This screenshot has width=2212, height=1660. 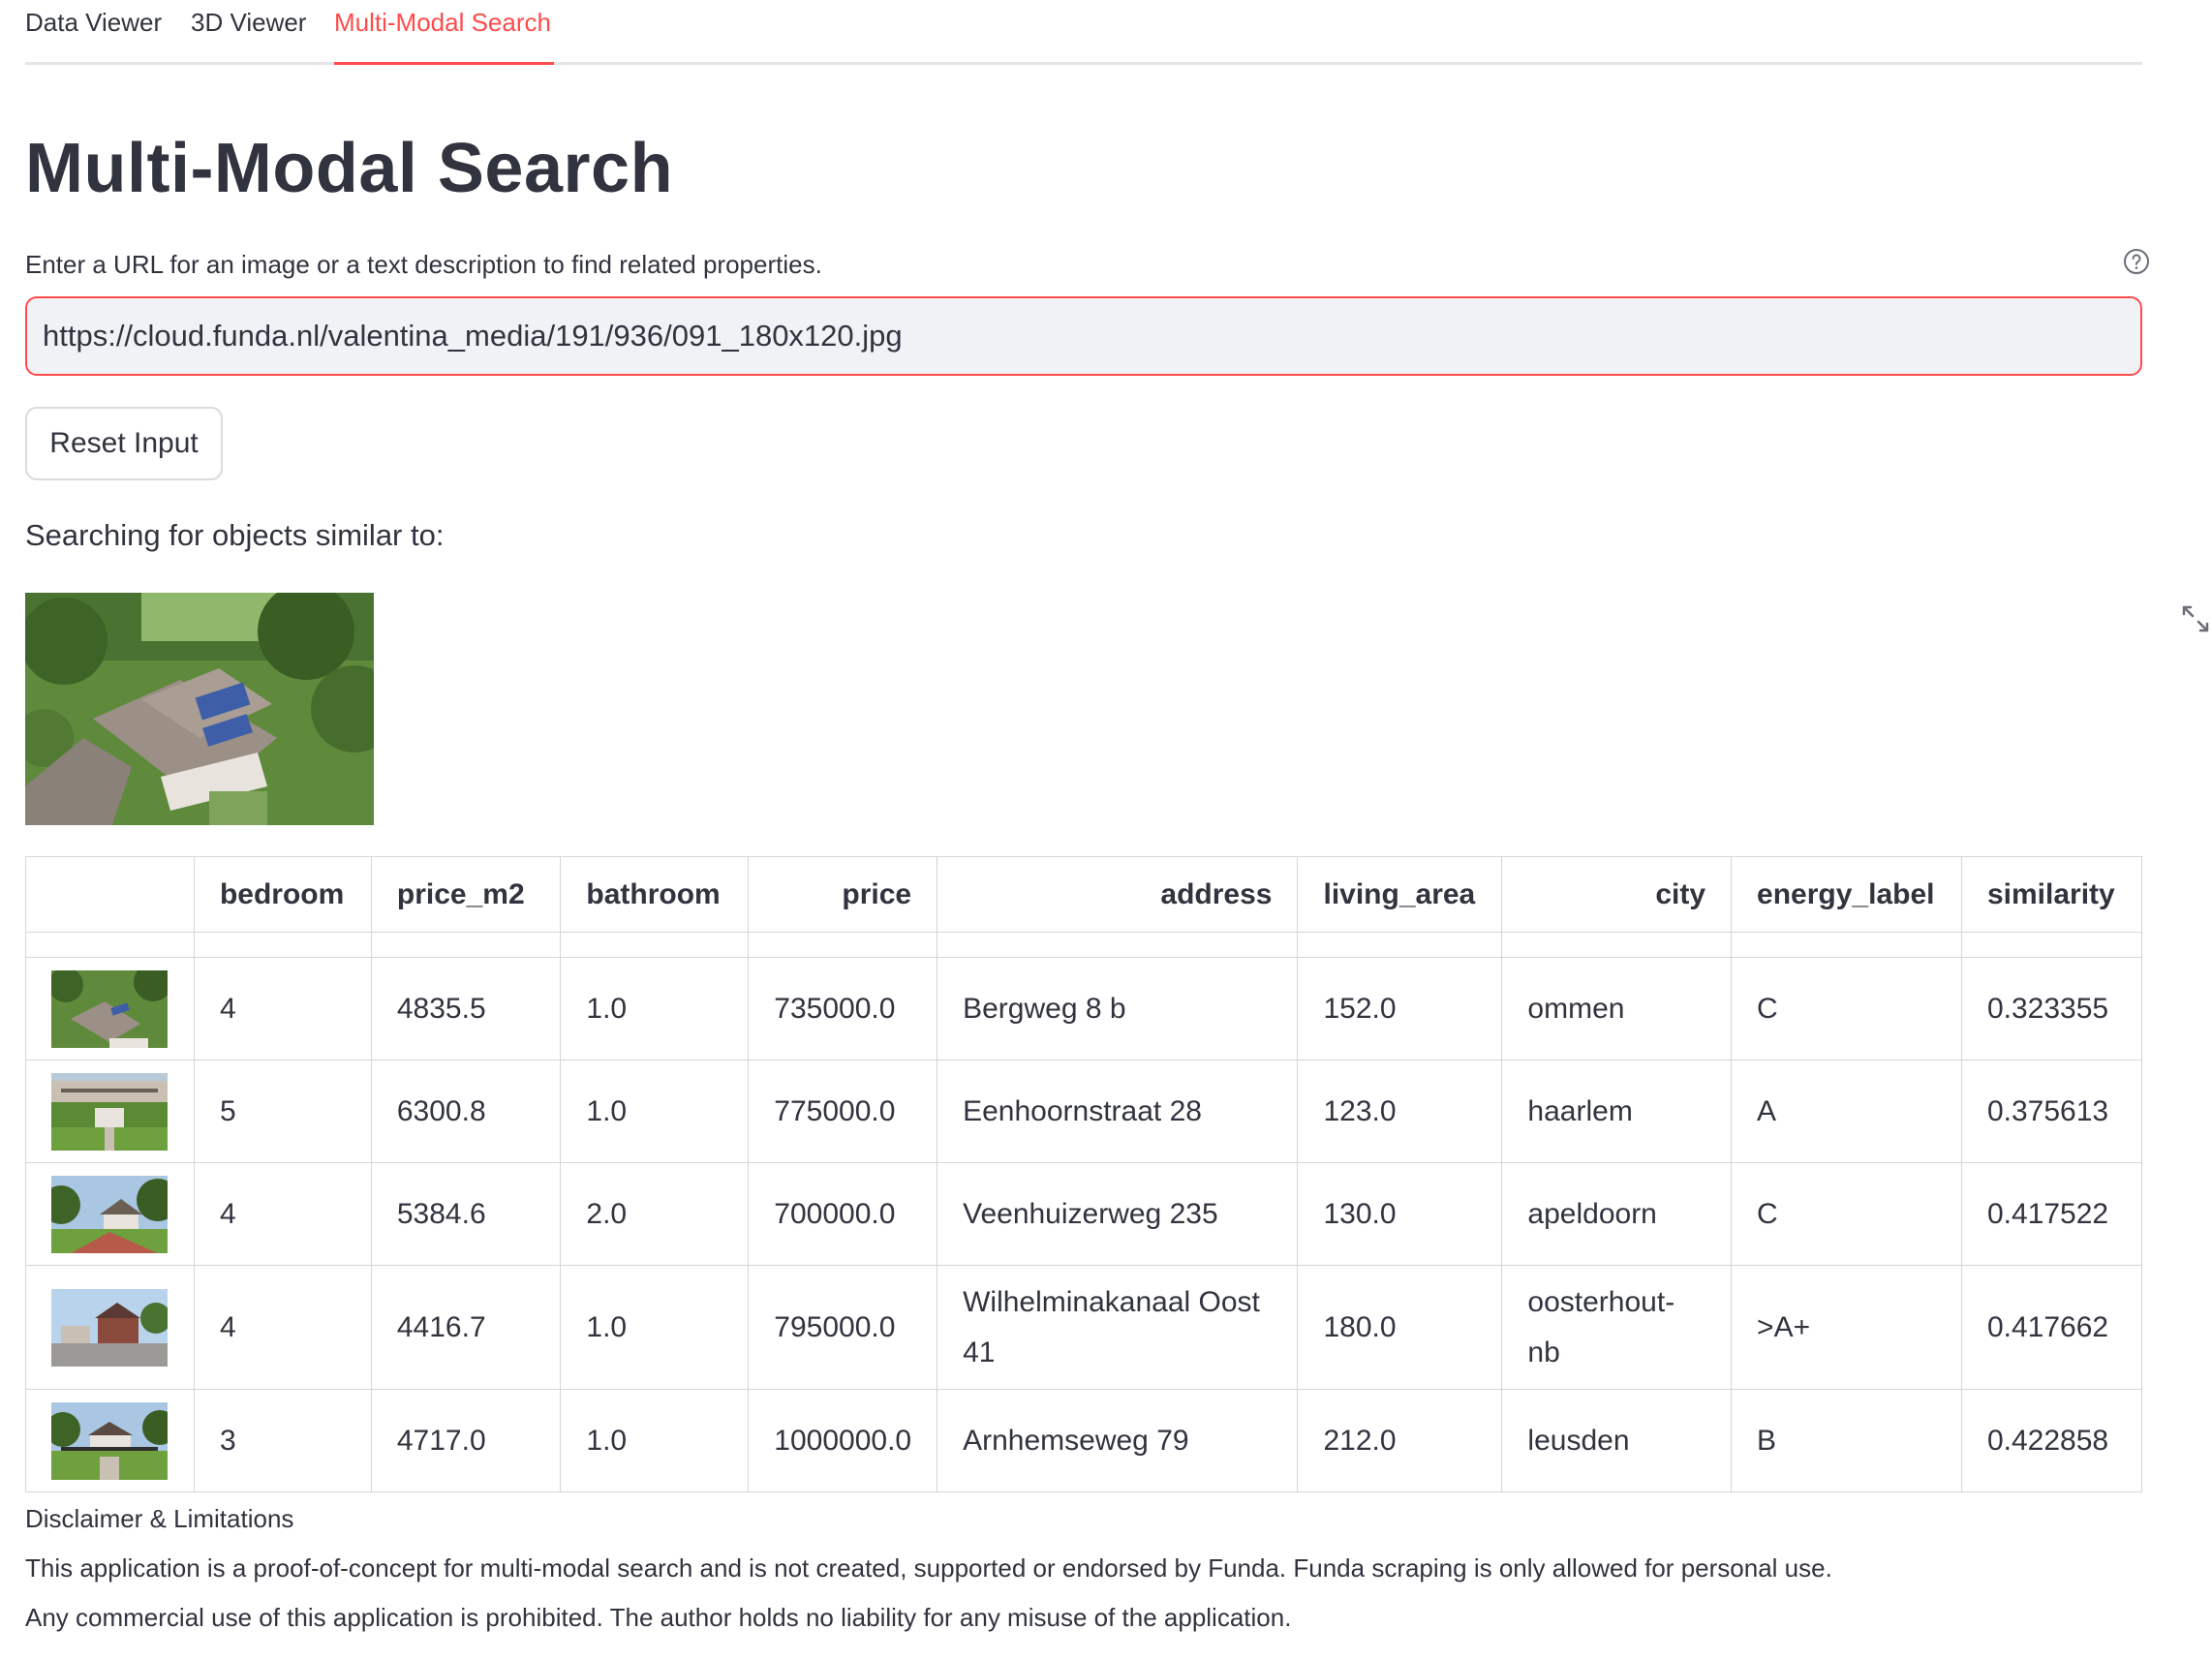 What do you see at coordinates (443, 23) in the screenshot?
I see `tab-multi-modal-search: Multi-Modal Search` at bounding box center [443, 23].